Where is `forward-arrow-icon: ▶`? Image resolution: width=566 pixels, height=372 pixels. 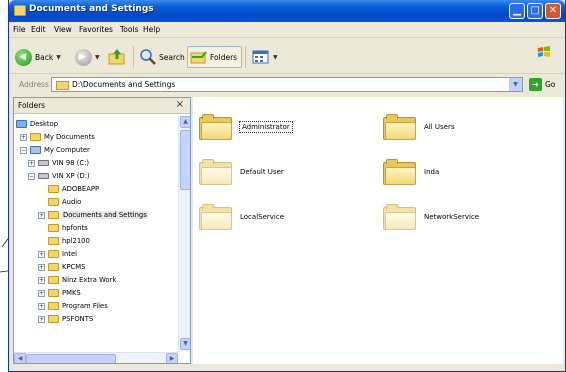
forward-arrow-icon: ▶ is located at coordinates (83, 57).